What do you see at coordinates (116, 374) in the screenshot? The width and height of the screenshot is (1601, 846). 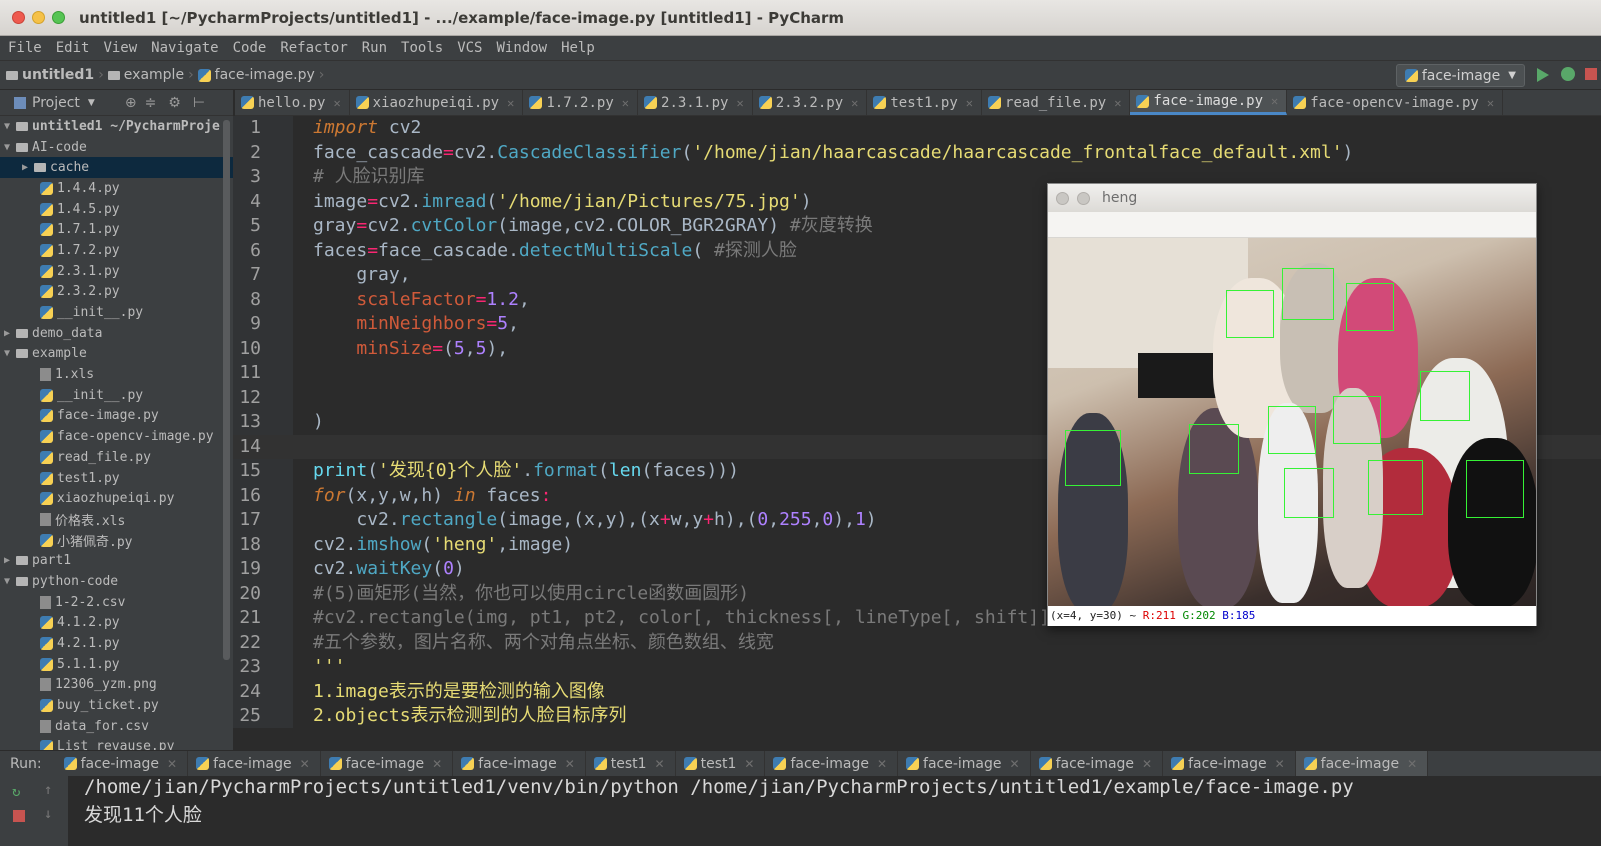 I see `tree-item: 1.xls` at bounding box center [116, 374].